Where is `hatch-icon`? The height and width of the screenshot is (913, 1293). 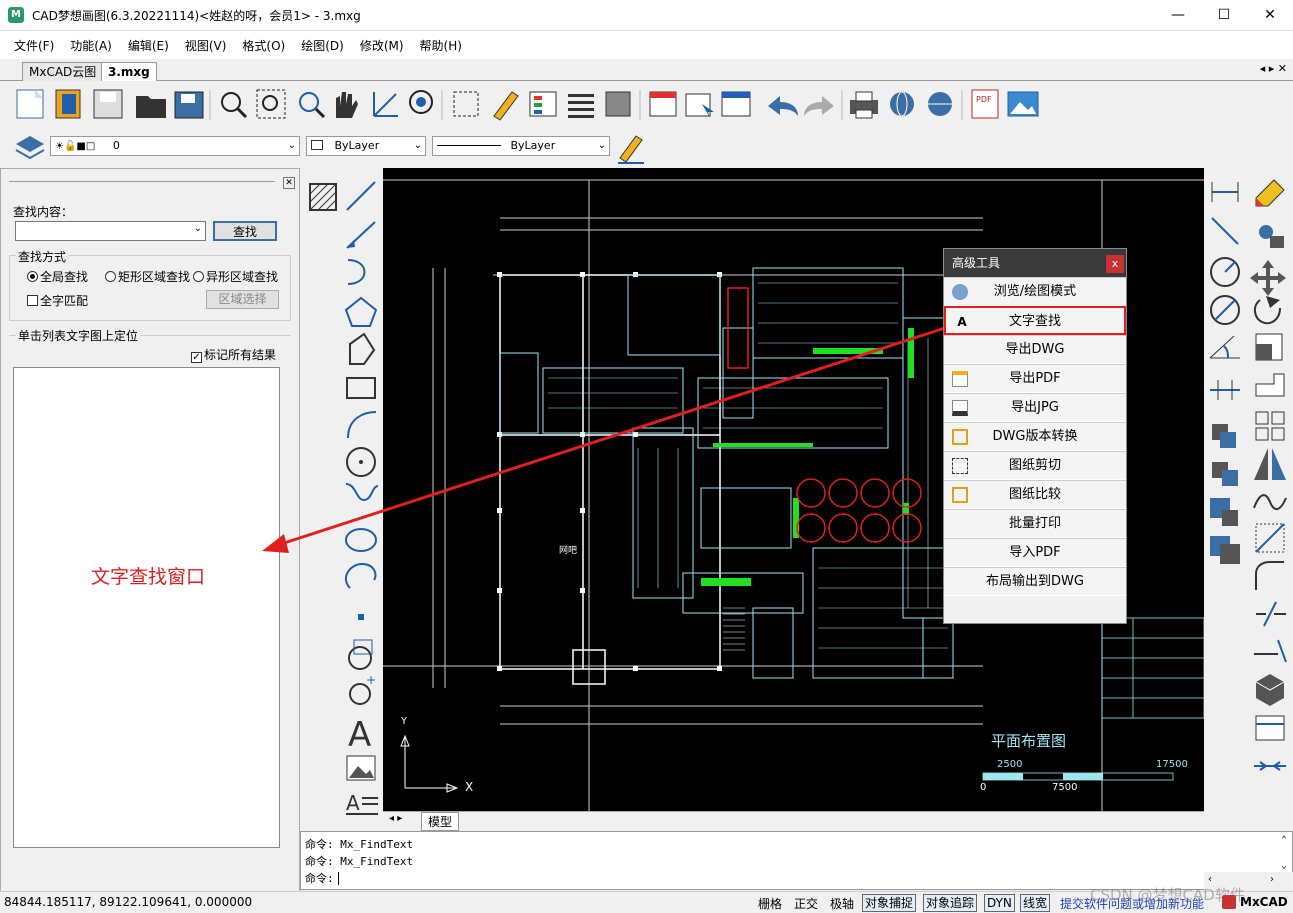
hatch-icon is located at coordinates (323, 197).